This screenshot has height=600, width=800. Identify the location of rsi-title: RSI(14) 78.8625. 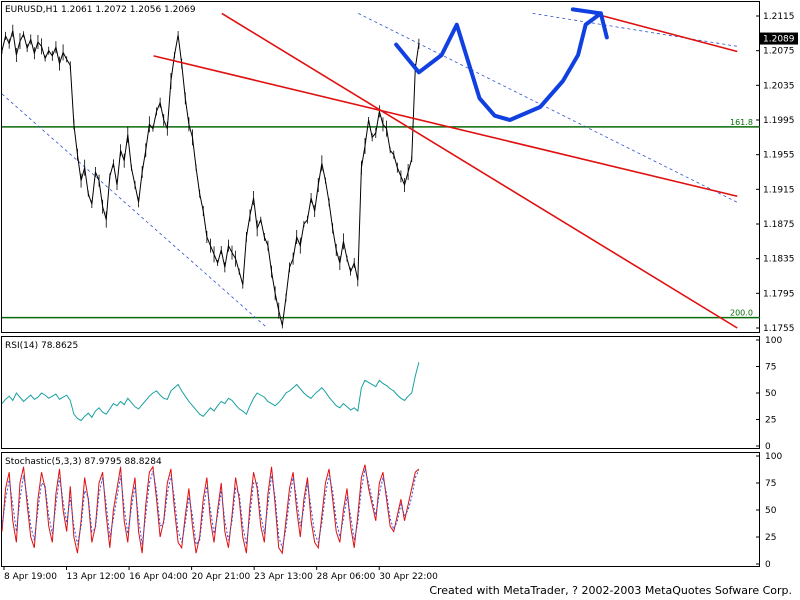
(41, 346).